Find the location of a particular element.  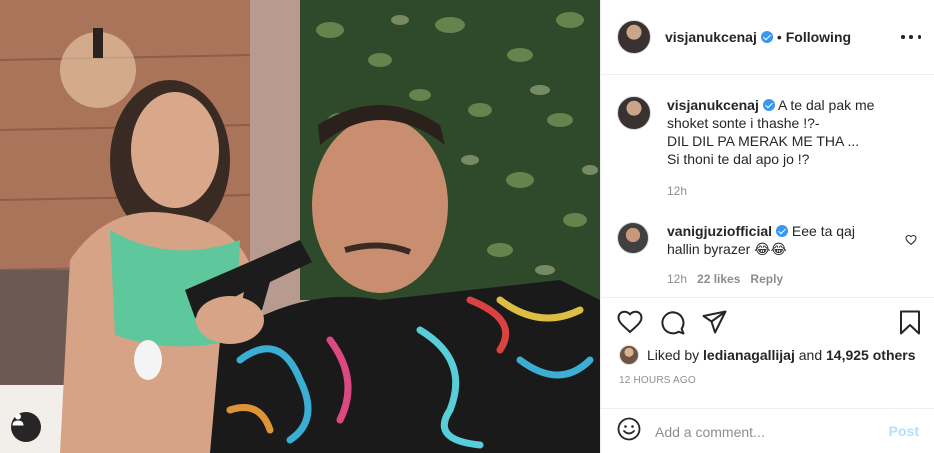

post-header: visjanukcenaj • Following is located at coordinates (767, 37).